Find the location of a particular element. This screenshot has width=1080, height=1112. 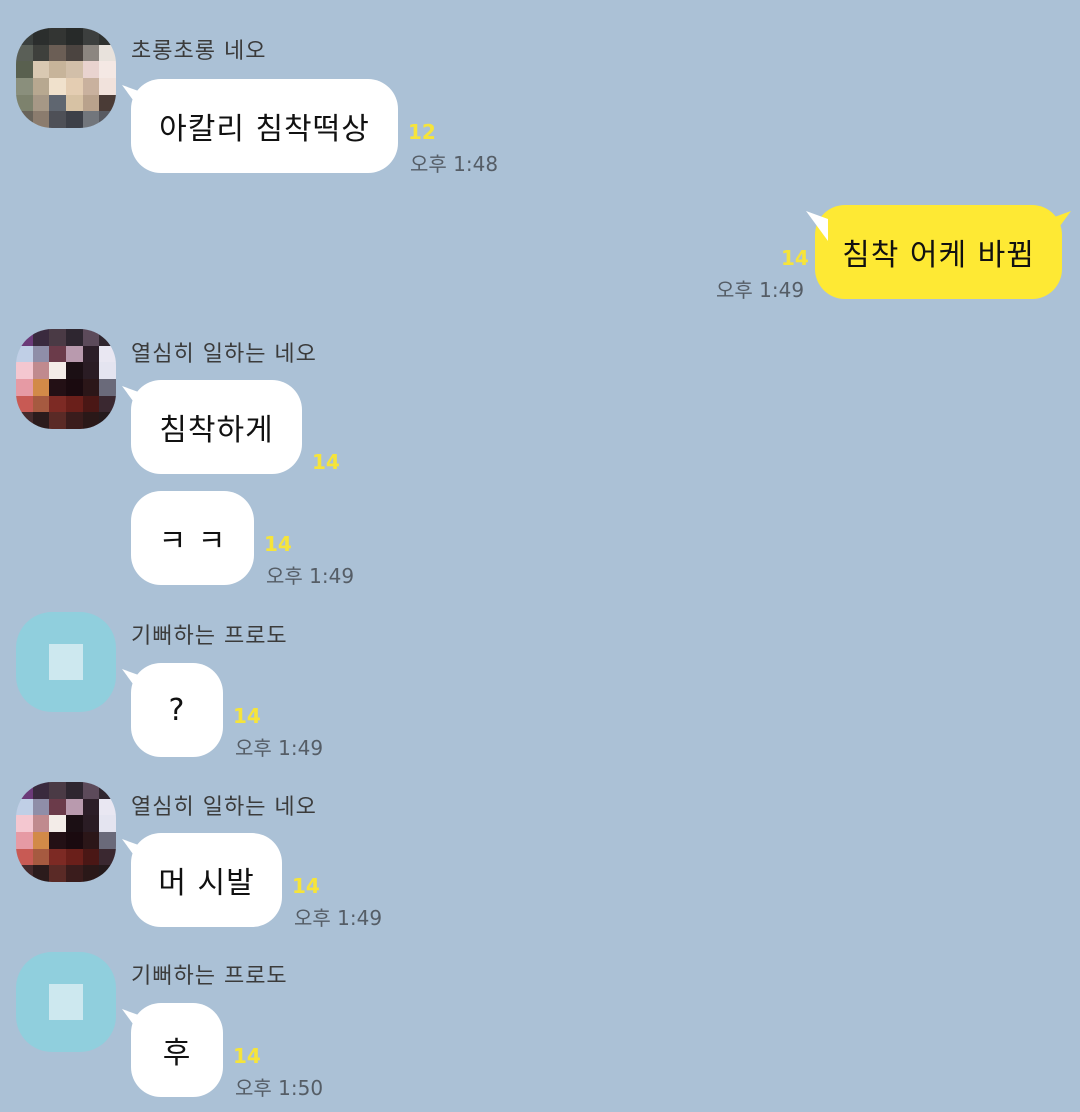

message-text: 아칼리 침착떡상 is located at coordinates (264, 129).